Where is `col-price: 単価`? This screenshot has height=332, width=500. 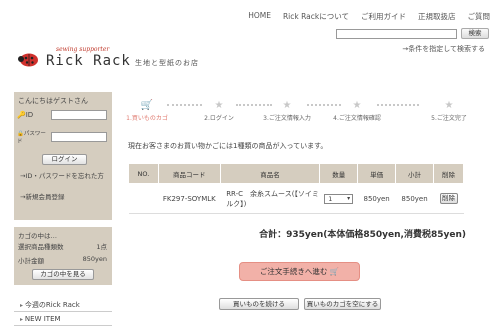
col-price: 単価 is located at coordinates (377, 173).